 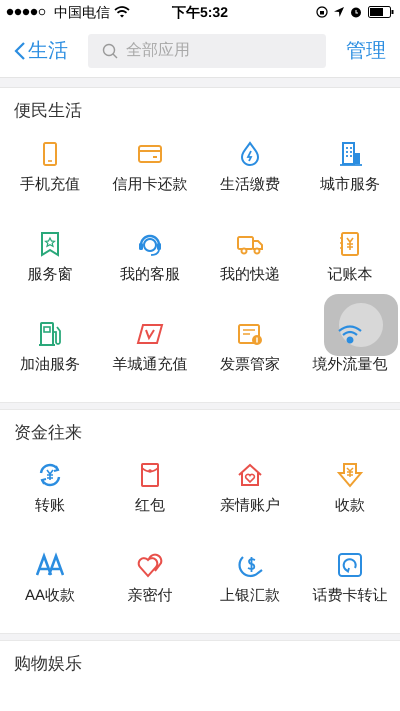 I want to click on app-shortcut: 信用卡还款, so click(x=150, y=173).